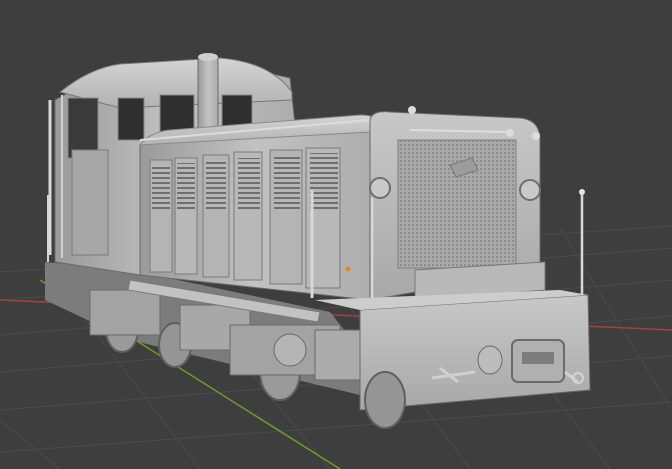  I want to click on coupler-slot, so click(538, 358).